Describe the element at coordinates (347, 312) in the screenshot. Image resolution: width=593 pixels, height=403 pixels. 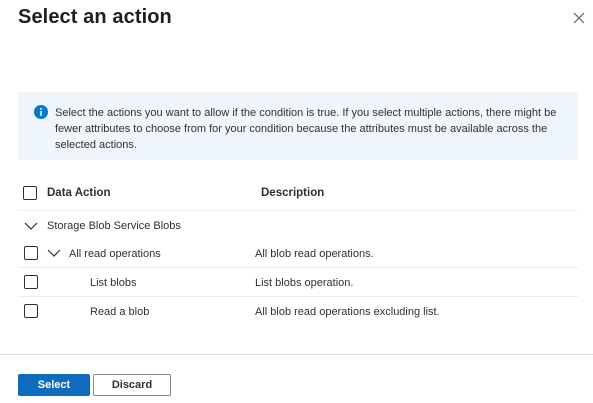
I see `row-description: All blob read operations excluding list.` at that location.